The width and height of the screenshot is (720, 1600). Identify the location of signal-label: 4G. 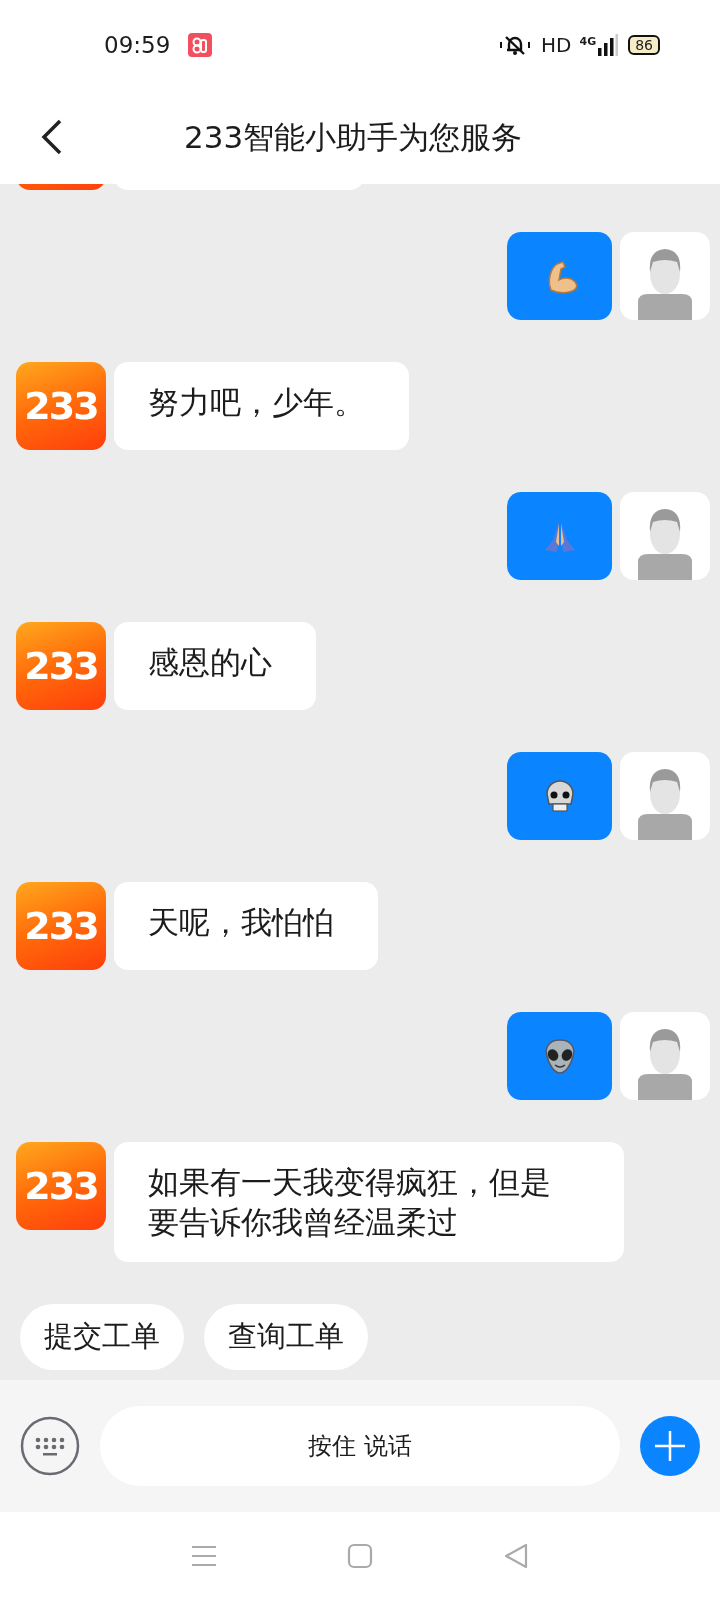
(588, 42).